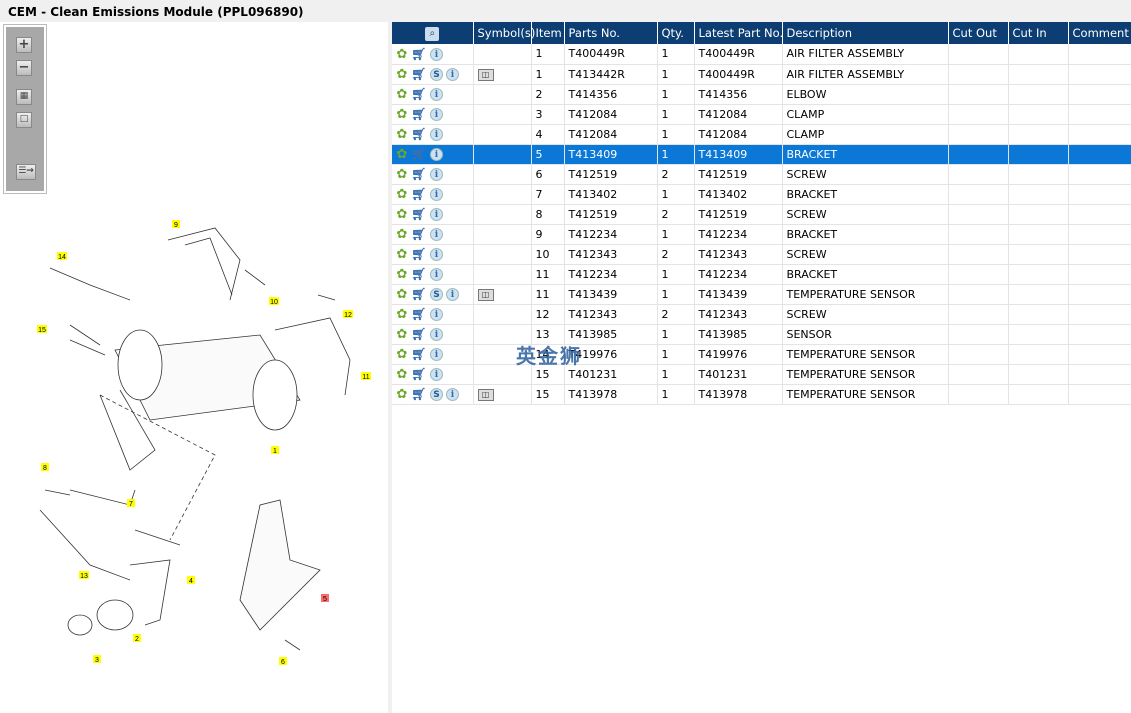 The width and height of the screenshot is (1131, 713). I want to click on column-header: Comment, so click(1099, 33).